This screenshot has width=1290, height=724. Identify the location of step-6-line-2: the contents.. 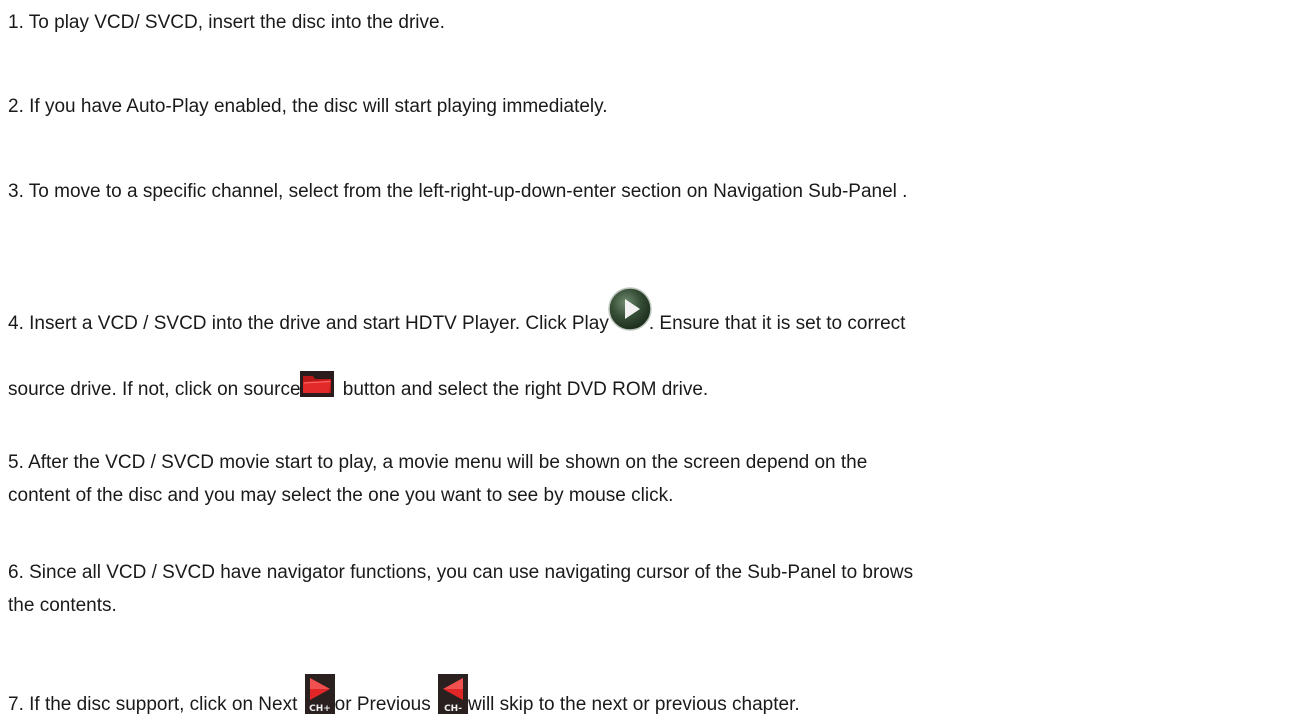
(62, 606).